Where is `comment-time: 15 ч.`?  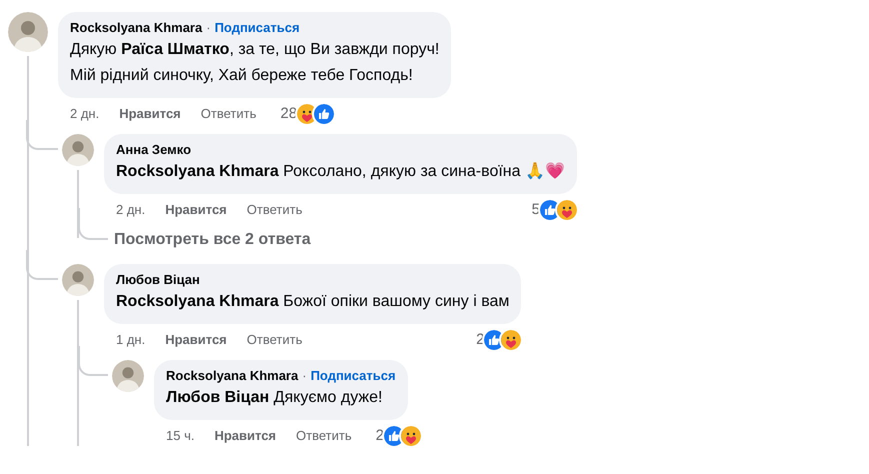
comment-time: 15 ч. is located at coordinates (180, 436).